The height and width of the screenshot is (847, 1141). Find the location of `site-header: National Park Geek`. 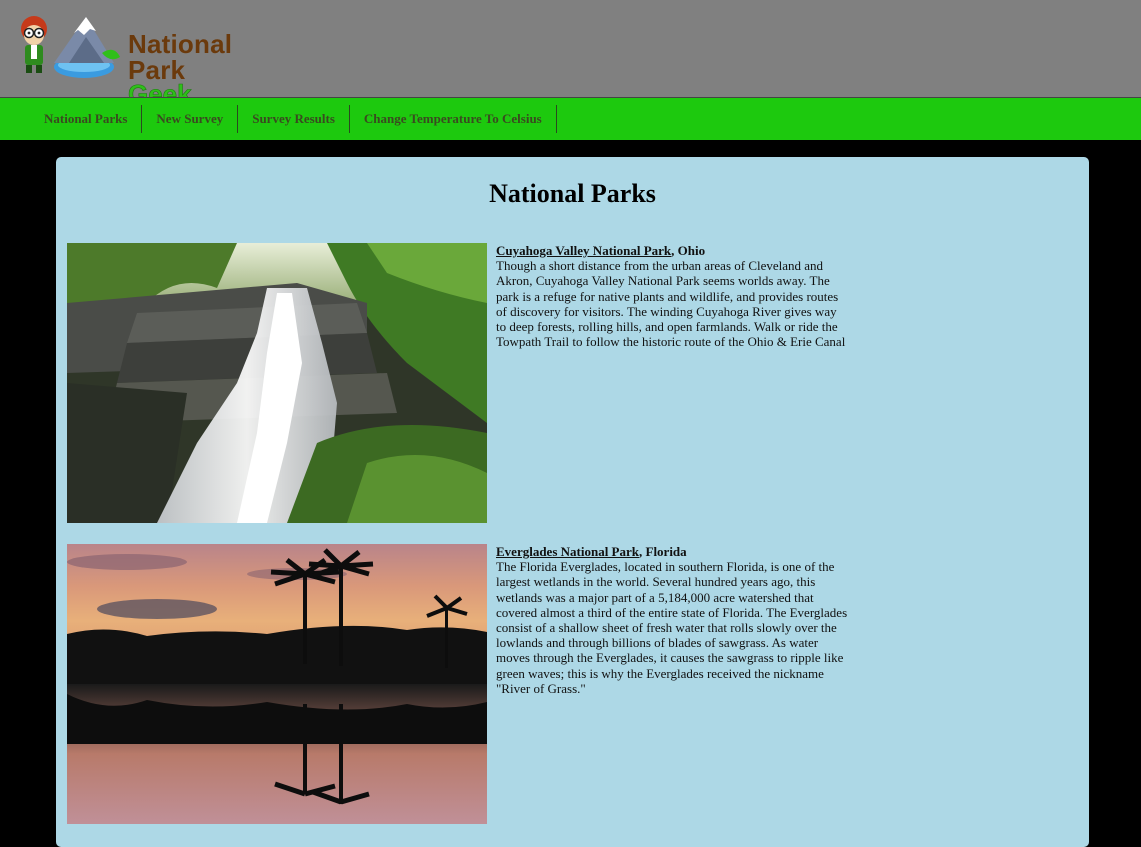

site-header: National Park Geek is located at coordinates (570, 53).